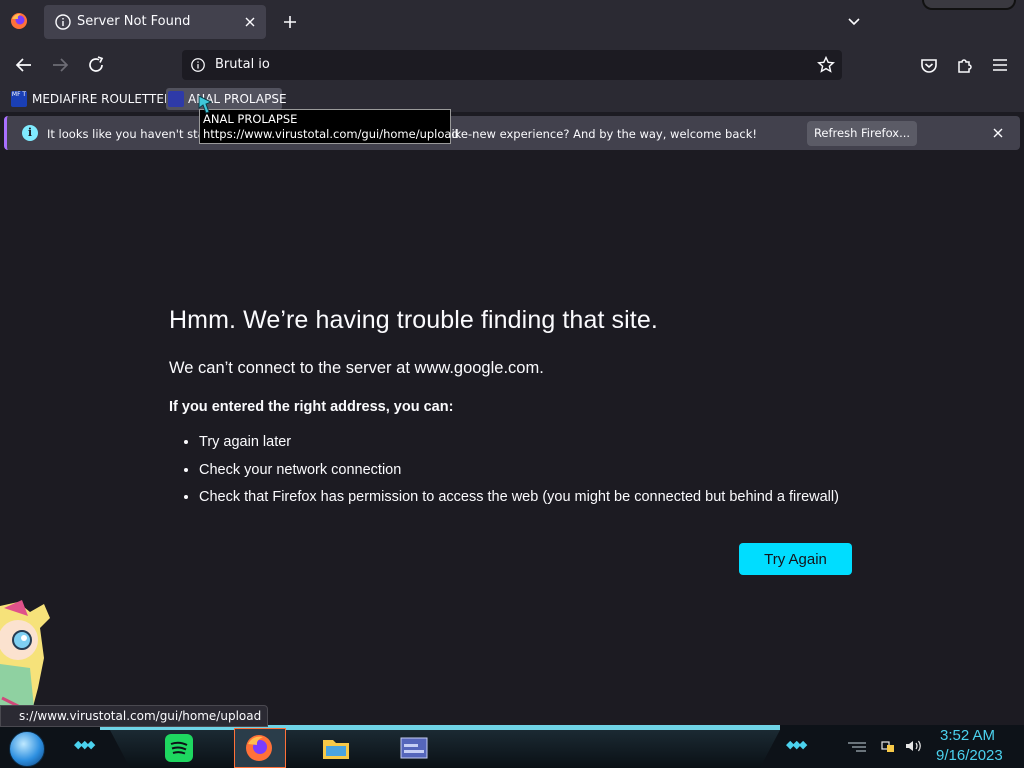  I want to click on bookmark-favicon-icon, so click(176, 99).